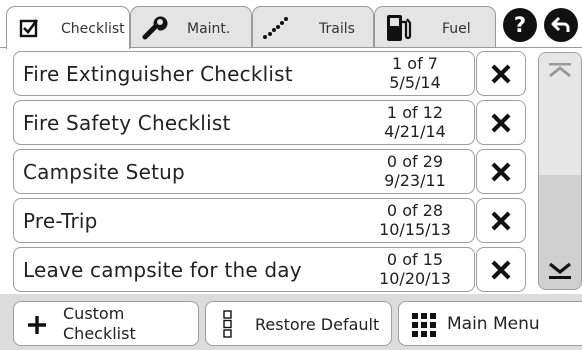 This screenshot has height=350, width=582. Describe the element at coordinates (244, 220) in the screenshot. I see `checklist-row: Pre-Trip 0 of 28 10/15/13` at that location.